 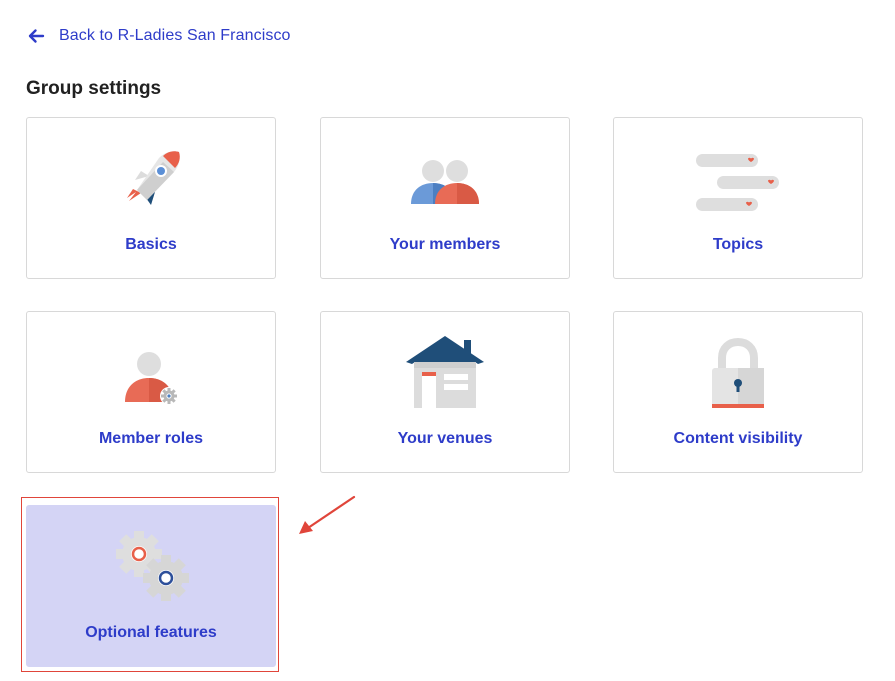 I want to click on members-icon, so click(x=445, y=182).